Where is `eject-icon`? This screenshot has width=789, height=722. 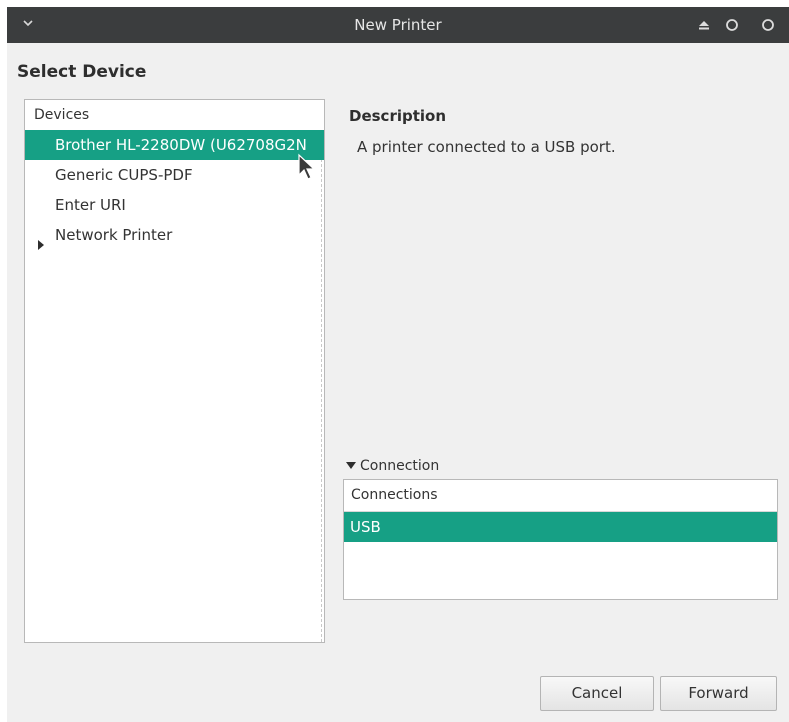 eject-icon is located at coordinates (704, 25).